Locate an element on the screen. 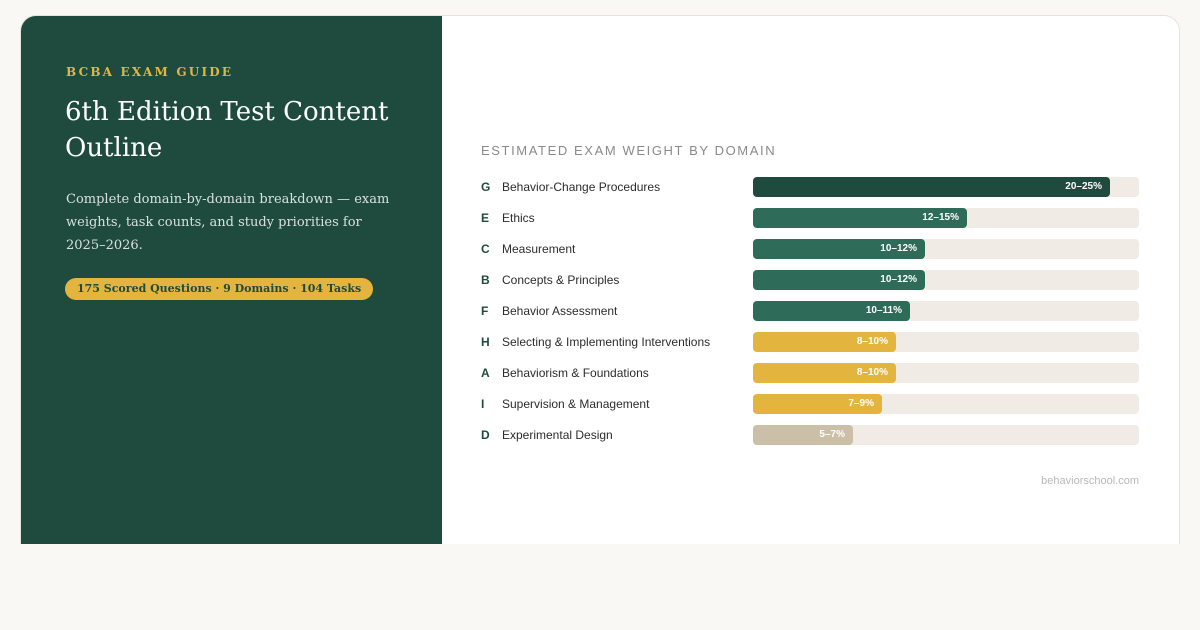 Image resolution: width=1200 pixels, height=630 pixels. domain-name: Behavior Assessment is located at coordinates (560, 311).